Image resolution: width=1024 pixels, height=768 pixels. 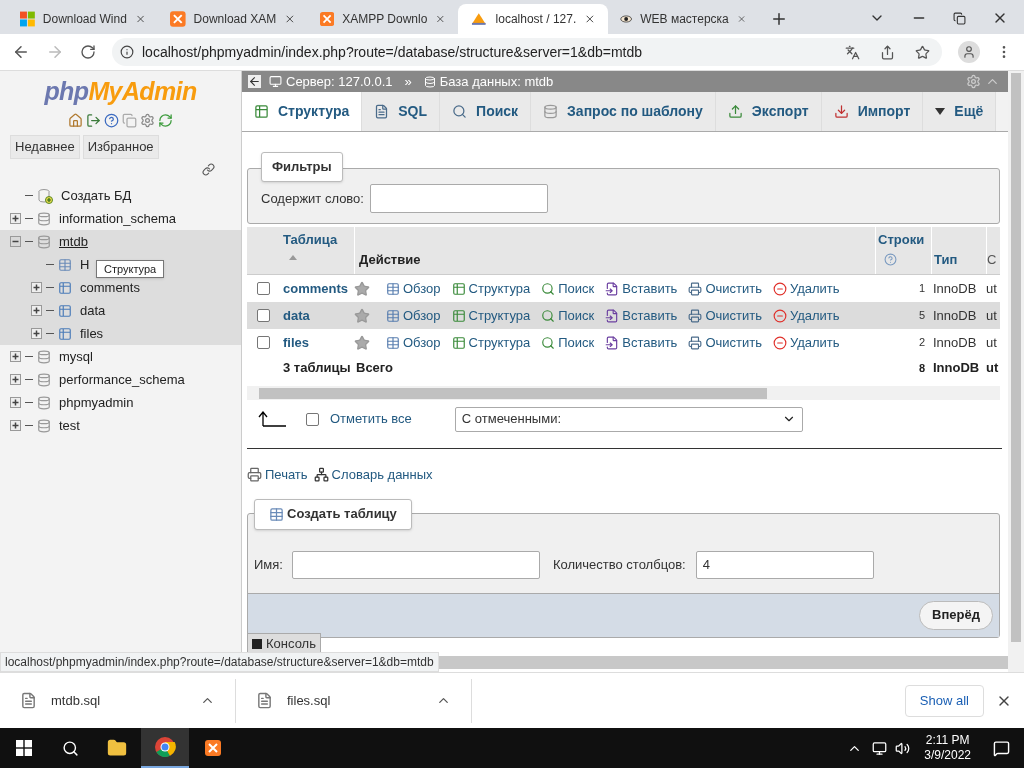 What do you see at coordinates (318, 240) in the screenshot?
I see `column-header: Таблица` at bounding box center [318, 240].